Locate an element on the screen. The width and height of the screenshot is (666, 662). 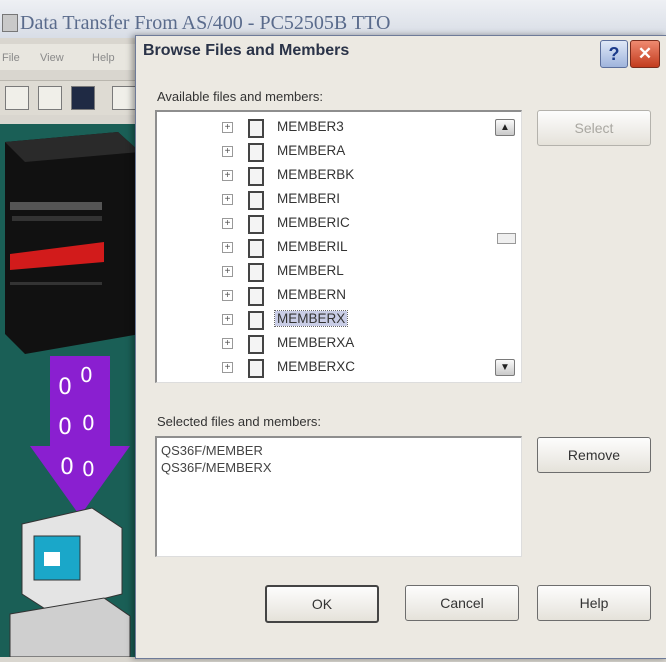
tree-item-label: MEMBERI is located at coordinates (309, 198).